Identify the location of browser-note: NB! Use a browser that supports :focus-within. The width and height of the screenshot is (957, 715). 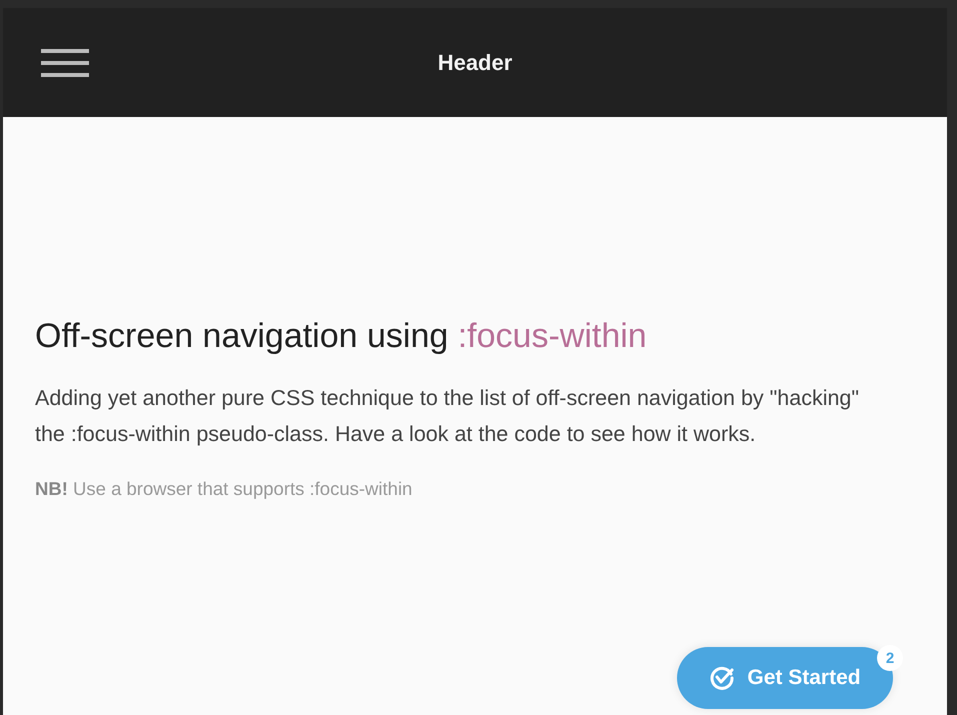
(224, 489).